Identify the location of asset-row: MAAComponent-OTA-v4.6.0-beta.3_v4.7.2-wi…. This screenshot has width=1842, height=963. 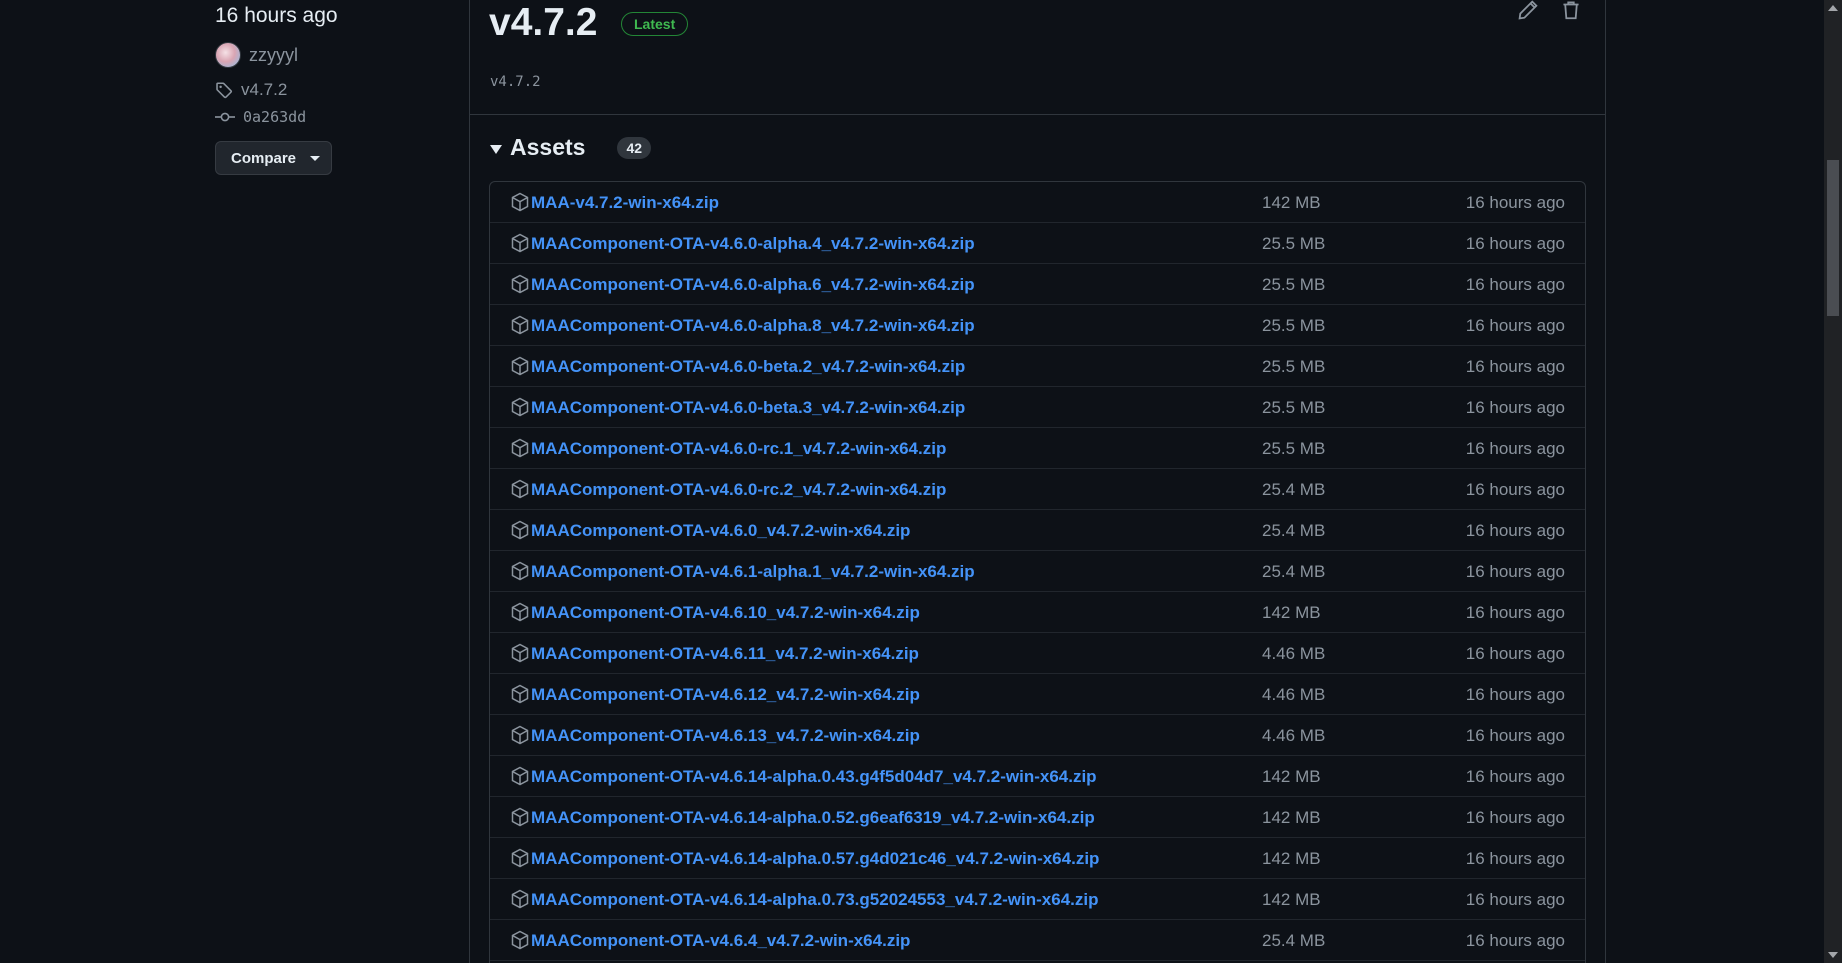
(1037, 407).